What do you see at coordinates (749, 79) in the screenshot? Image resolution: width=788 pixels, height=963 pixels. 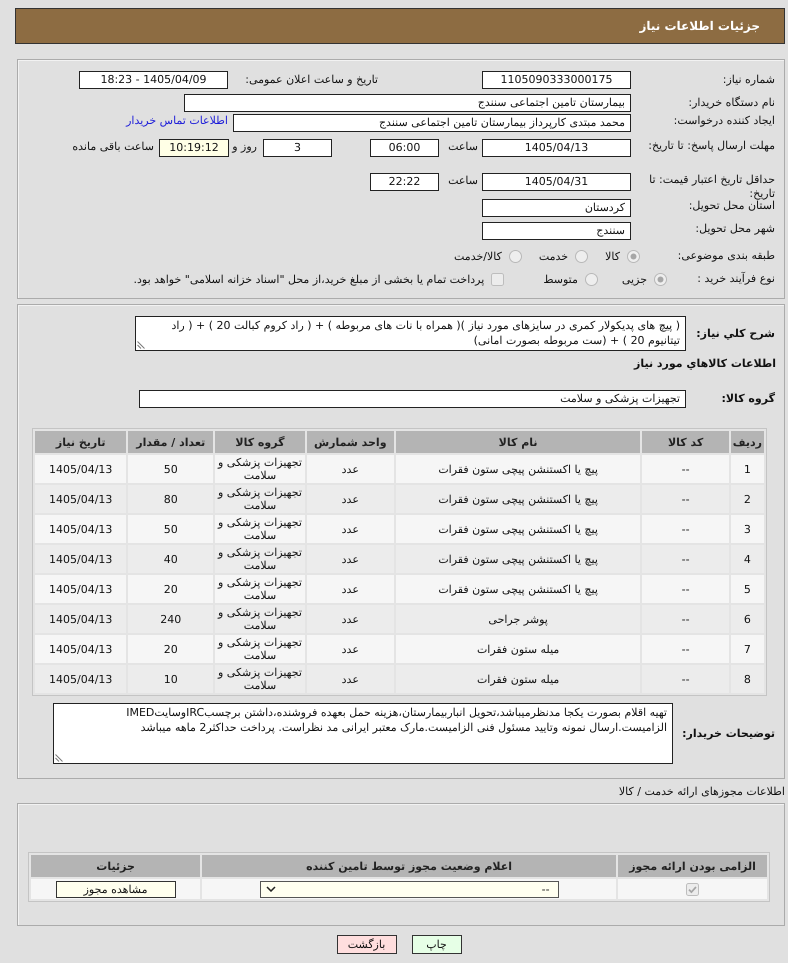 I see `field-label: شماره نیاز:` at bounding box center [749, 79].